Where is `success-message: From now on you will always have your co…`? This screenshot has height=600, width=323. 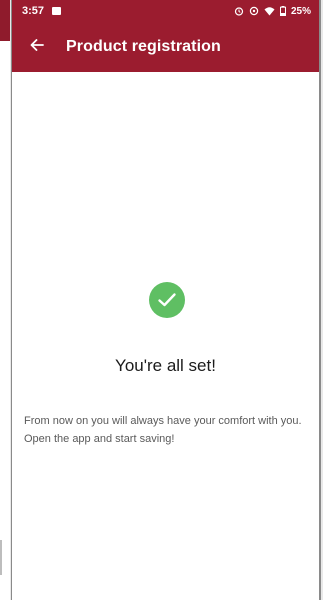
success-message: From now on you will always have your co… is located at coordinates (163, 430).